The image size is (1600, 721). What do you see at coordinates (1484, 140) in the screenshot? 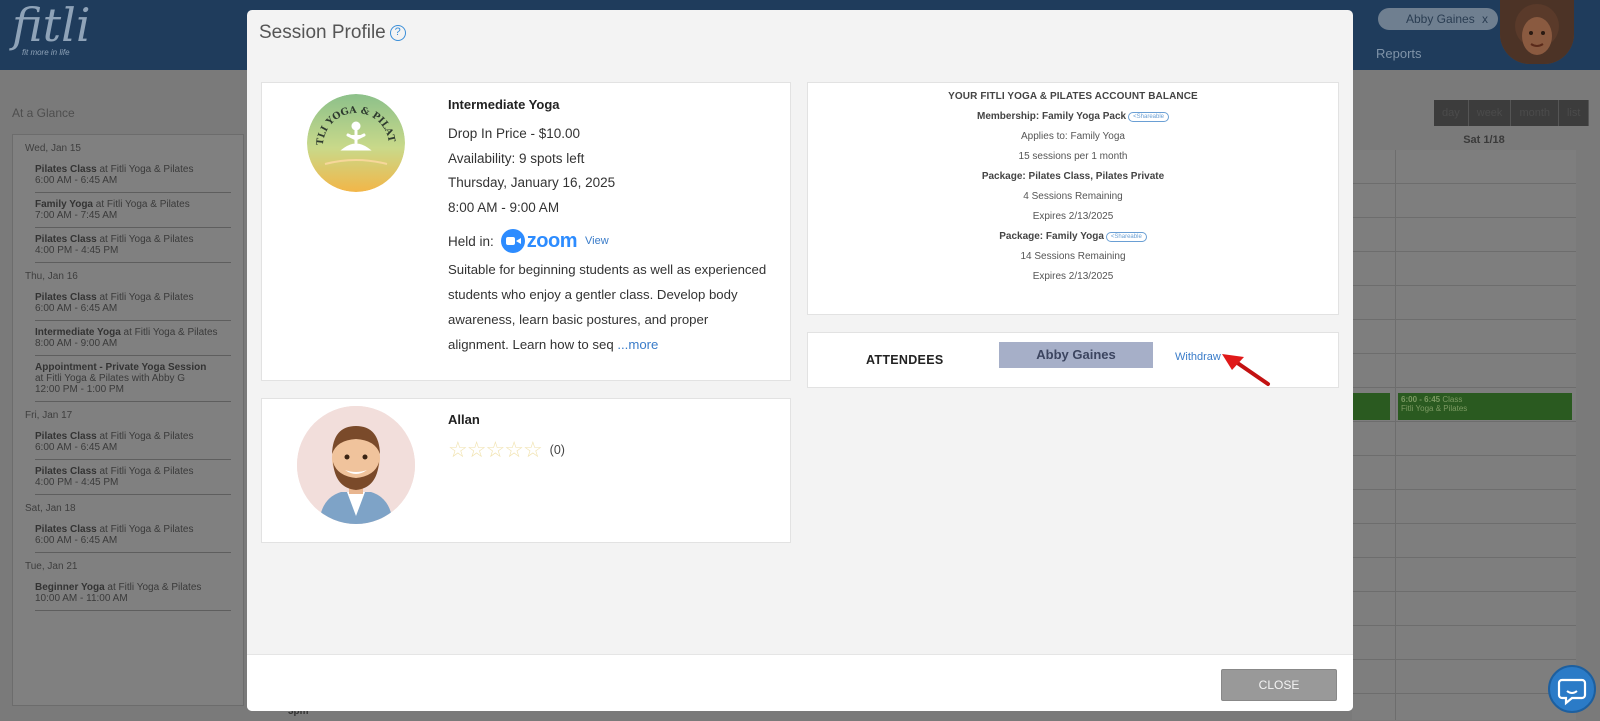
I see `calendar-day-header: Sat 1/18` at bounding box center [1484, 140].